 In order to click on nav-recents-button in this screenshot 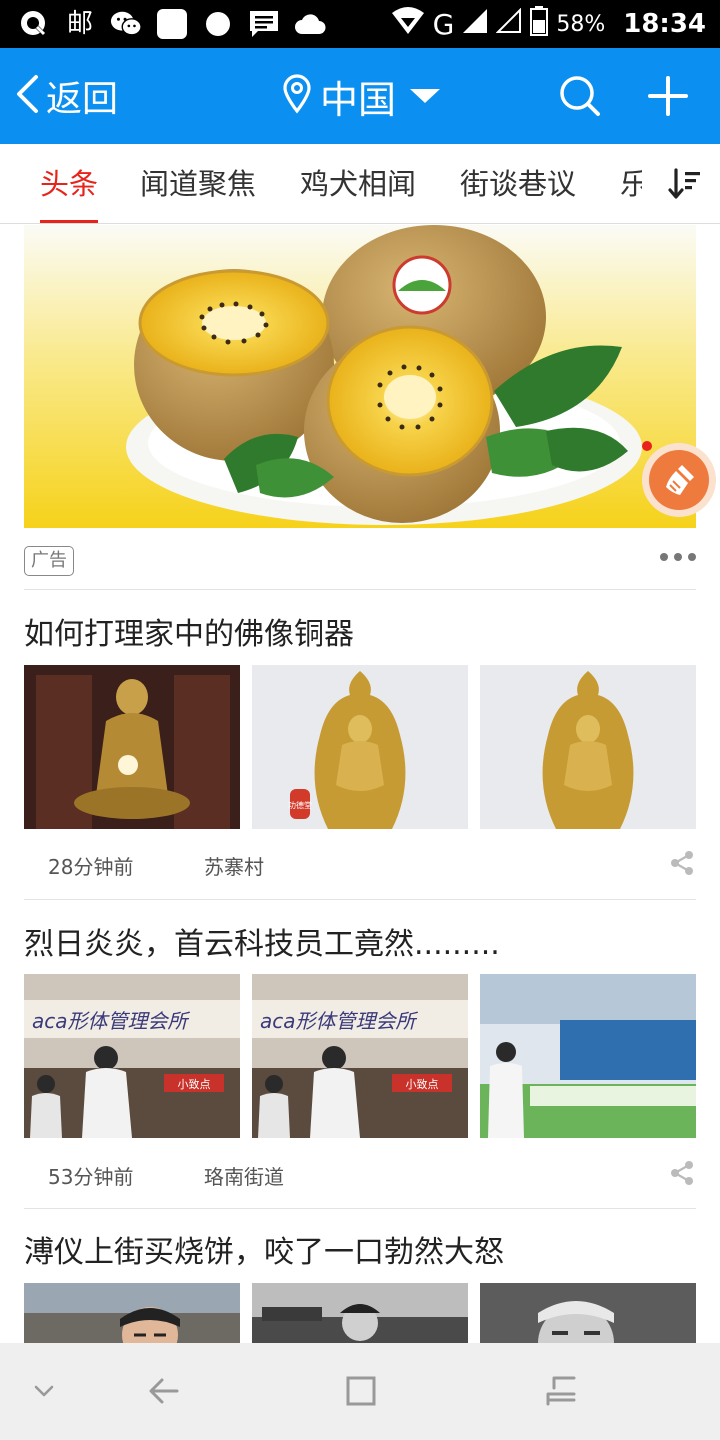, I will do `click(561, 1391)`.